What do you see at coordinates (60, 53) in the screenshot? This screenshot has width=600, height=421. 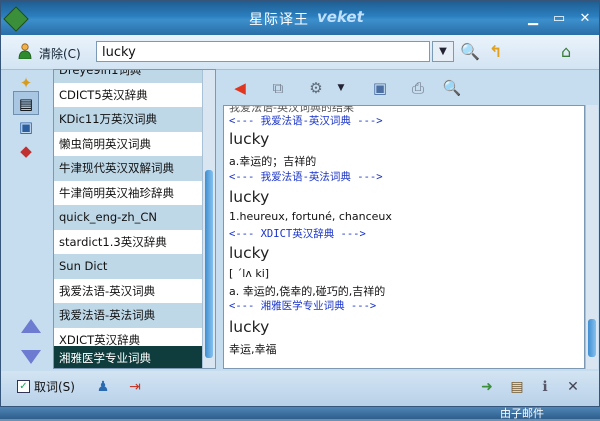 I see `clear-button: 清除(C)` at bounding box center [60, 53].